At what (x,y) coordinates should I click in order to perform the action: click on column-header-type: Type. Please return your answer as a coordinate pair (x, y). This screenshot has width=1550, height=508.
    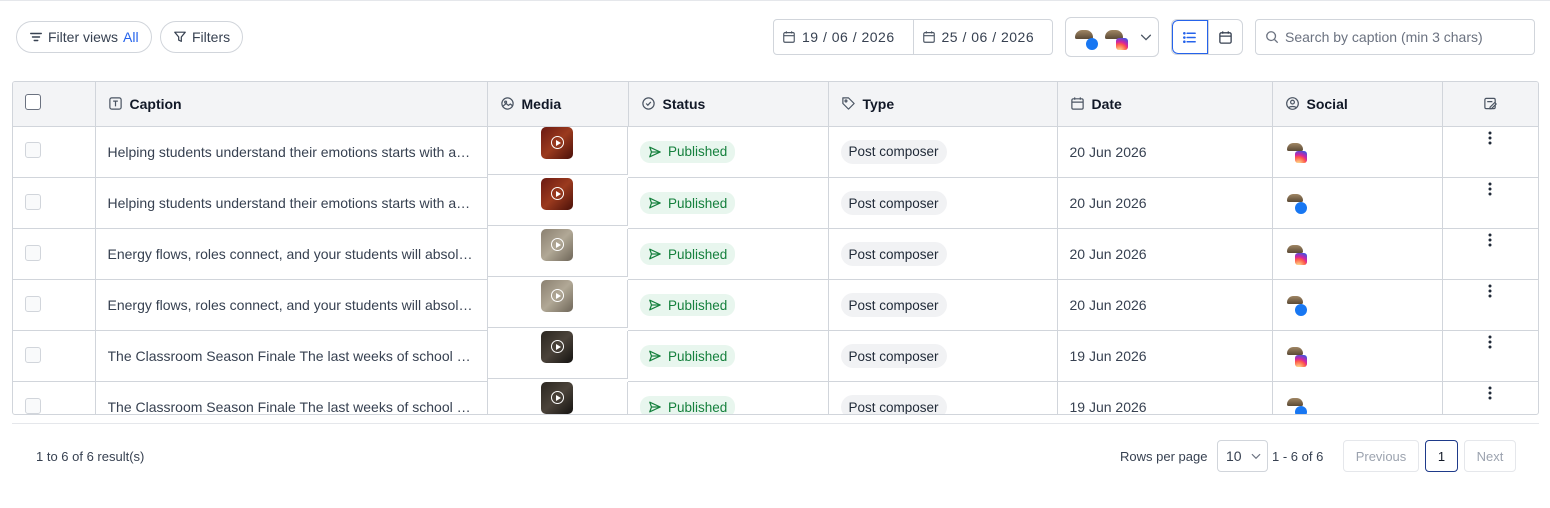
    Looking at the image, I should click on (943, 104).